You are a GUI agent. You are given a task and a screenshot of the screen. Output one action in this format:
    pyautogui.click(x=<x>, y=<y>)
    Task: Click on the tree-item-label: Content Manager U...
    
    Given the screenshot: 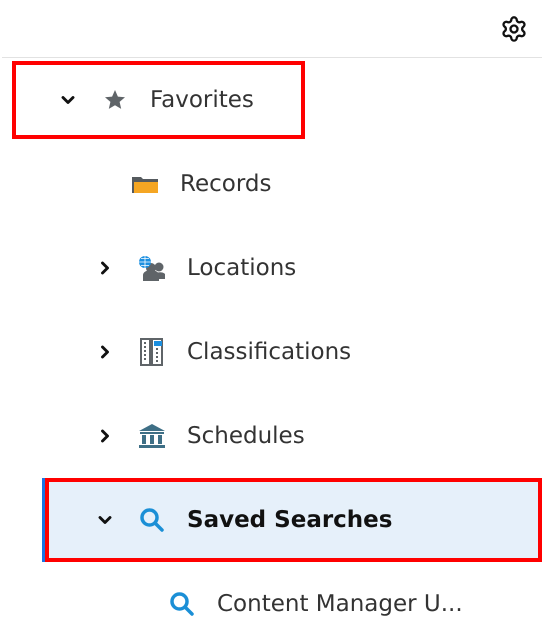 What is the action you would take?
    pyautogui.click(x=340, y=604)
    